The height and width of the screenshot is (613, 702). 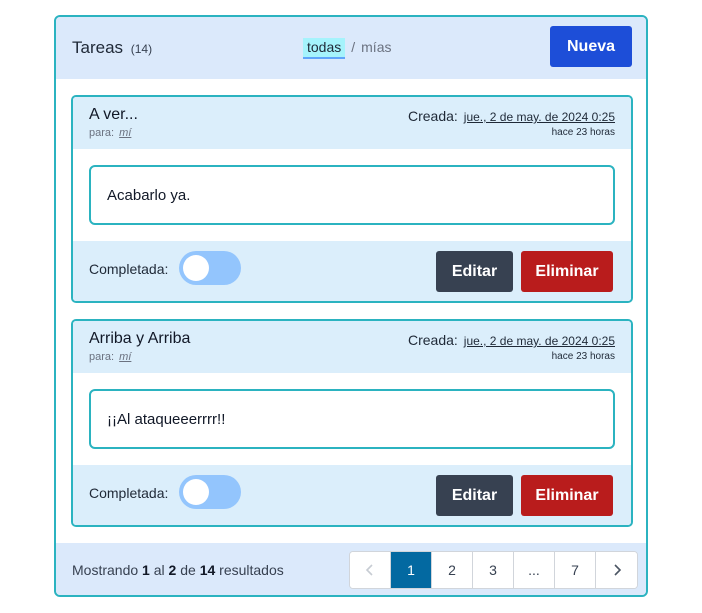 I want to click on page-button-2: 2, so click(x=452, y=570).